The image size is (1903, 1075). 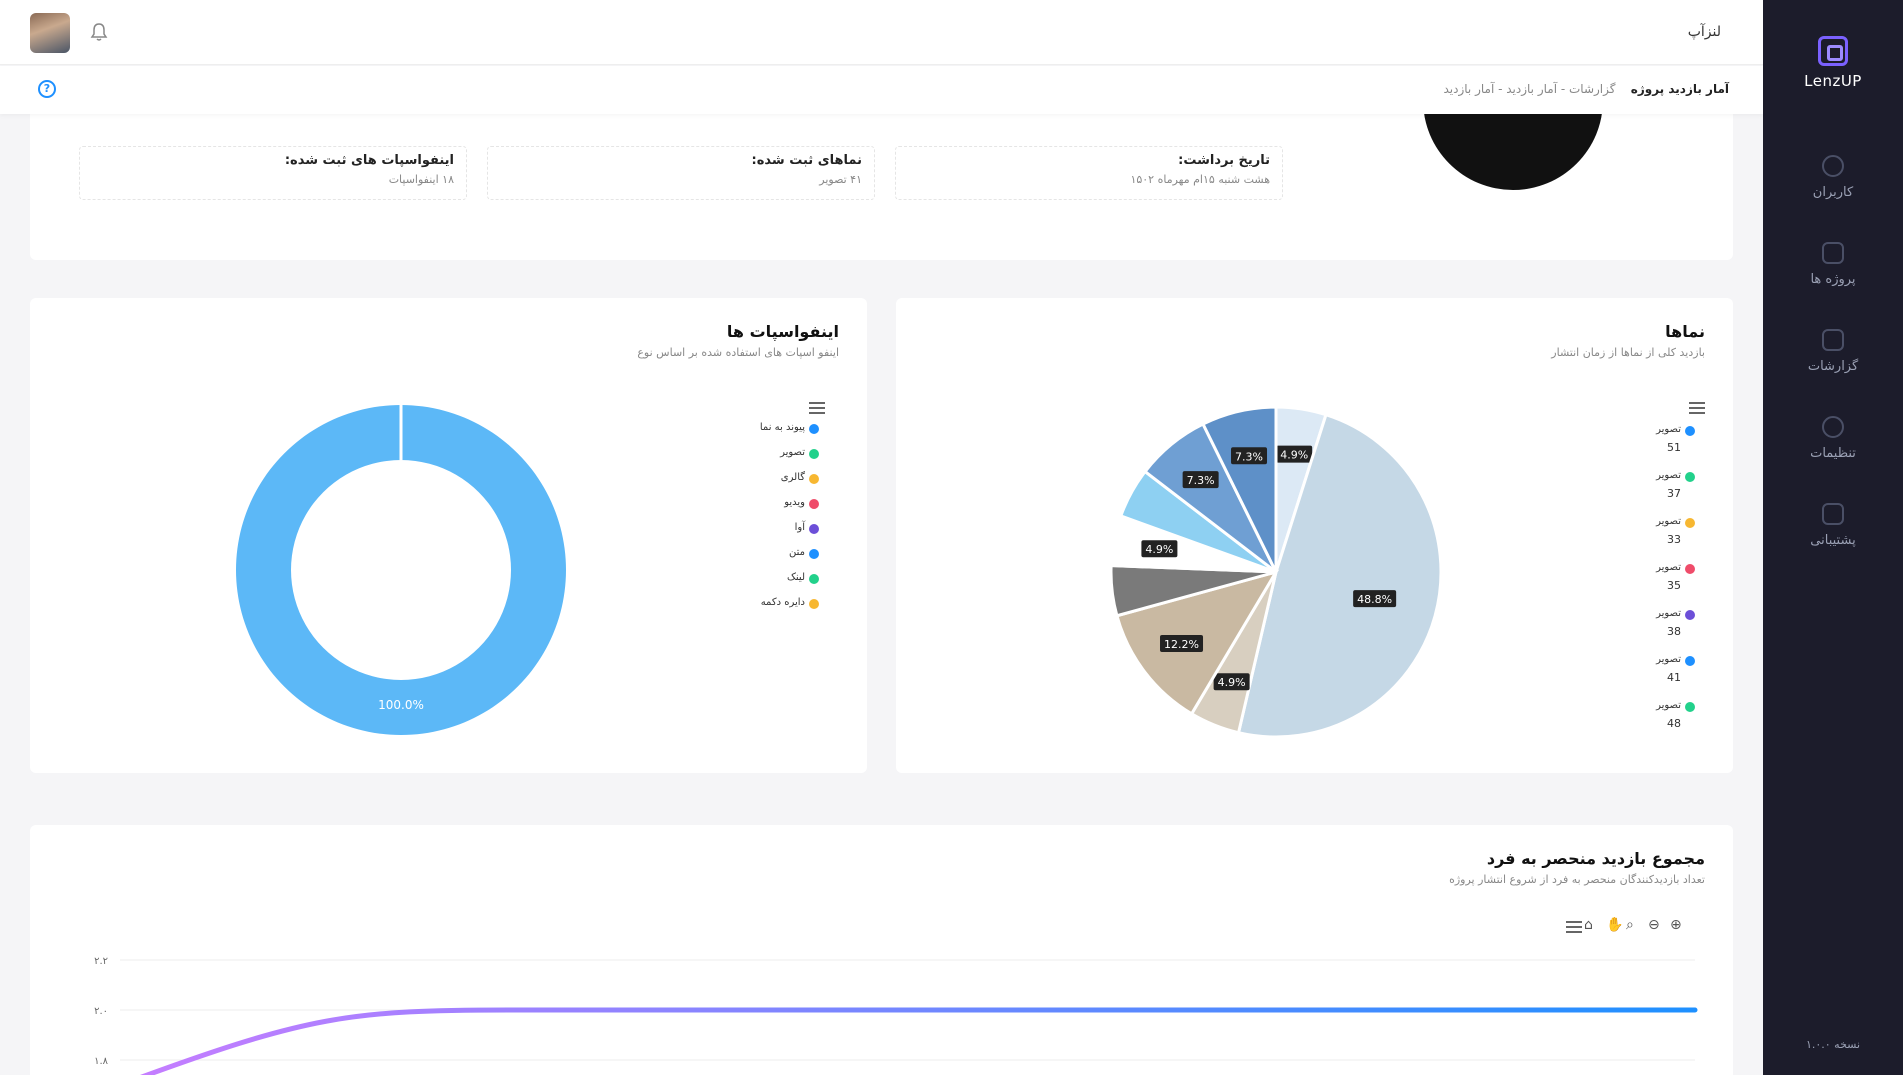 What do you see at coordinates (101, 1061) in the screenshot?
I see `y-tick-label: ۱.۸` at bounding box center [101, 1061].